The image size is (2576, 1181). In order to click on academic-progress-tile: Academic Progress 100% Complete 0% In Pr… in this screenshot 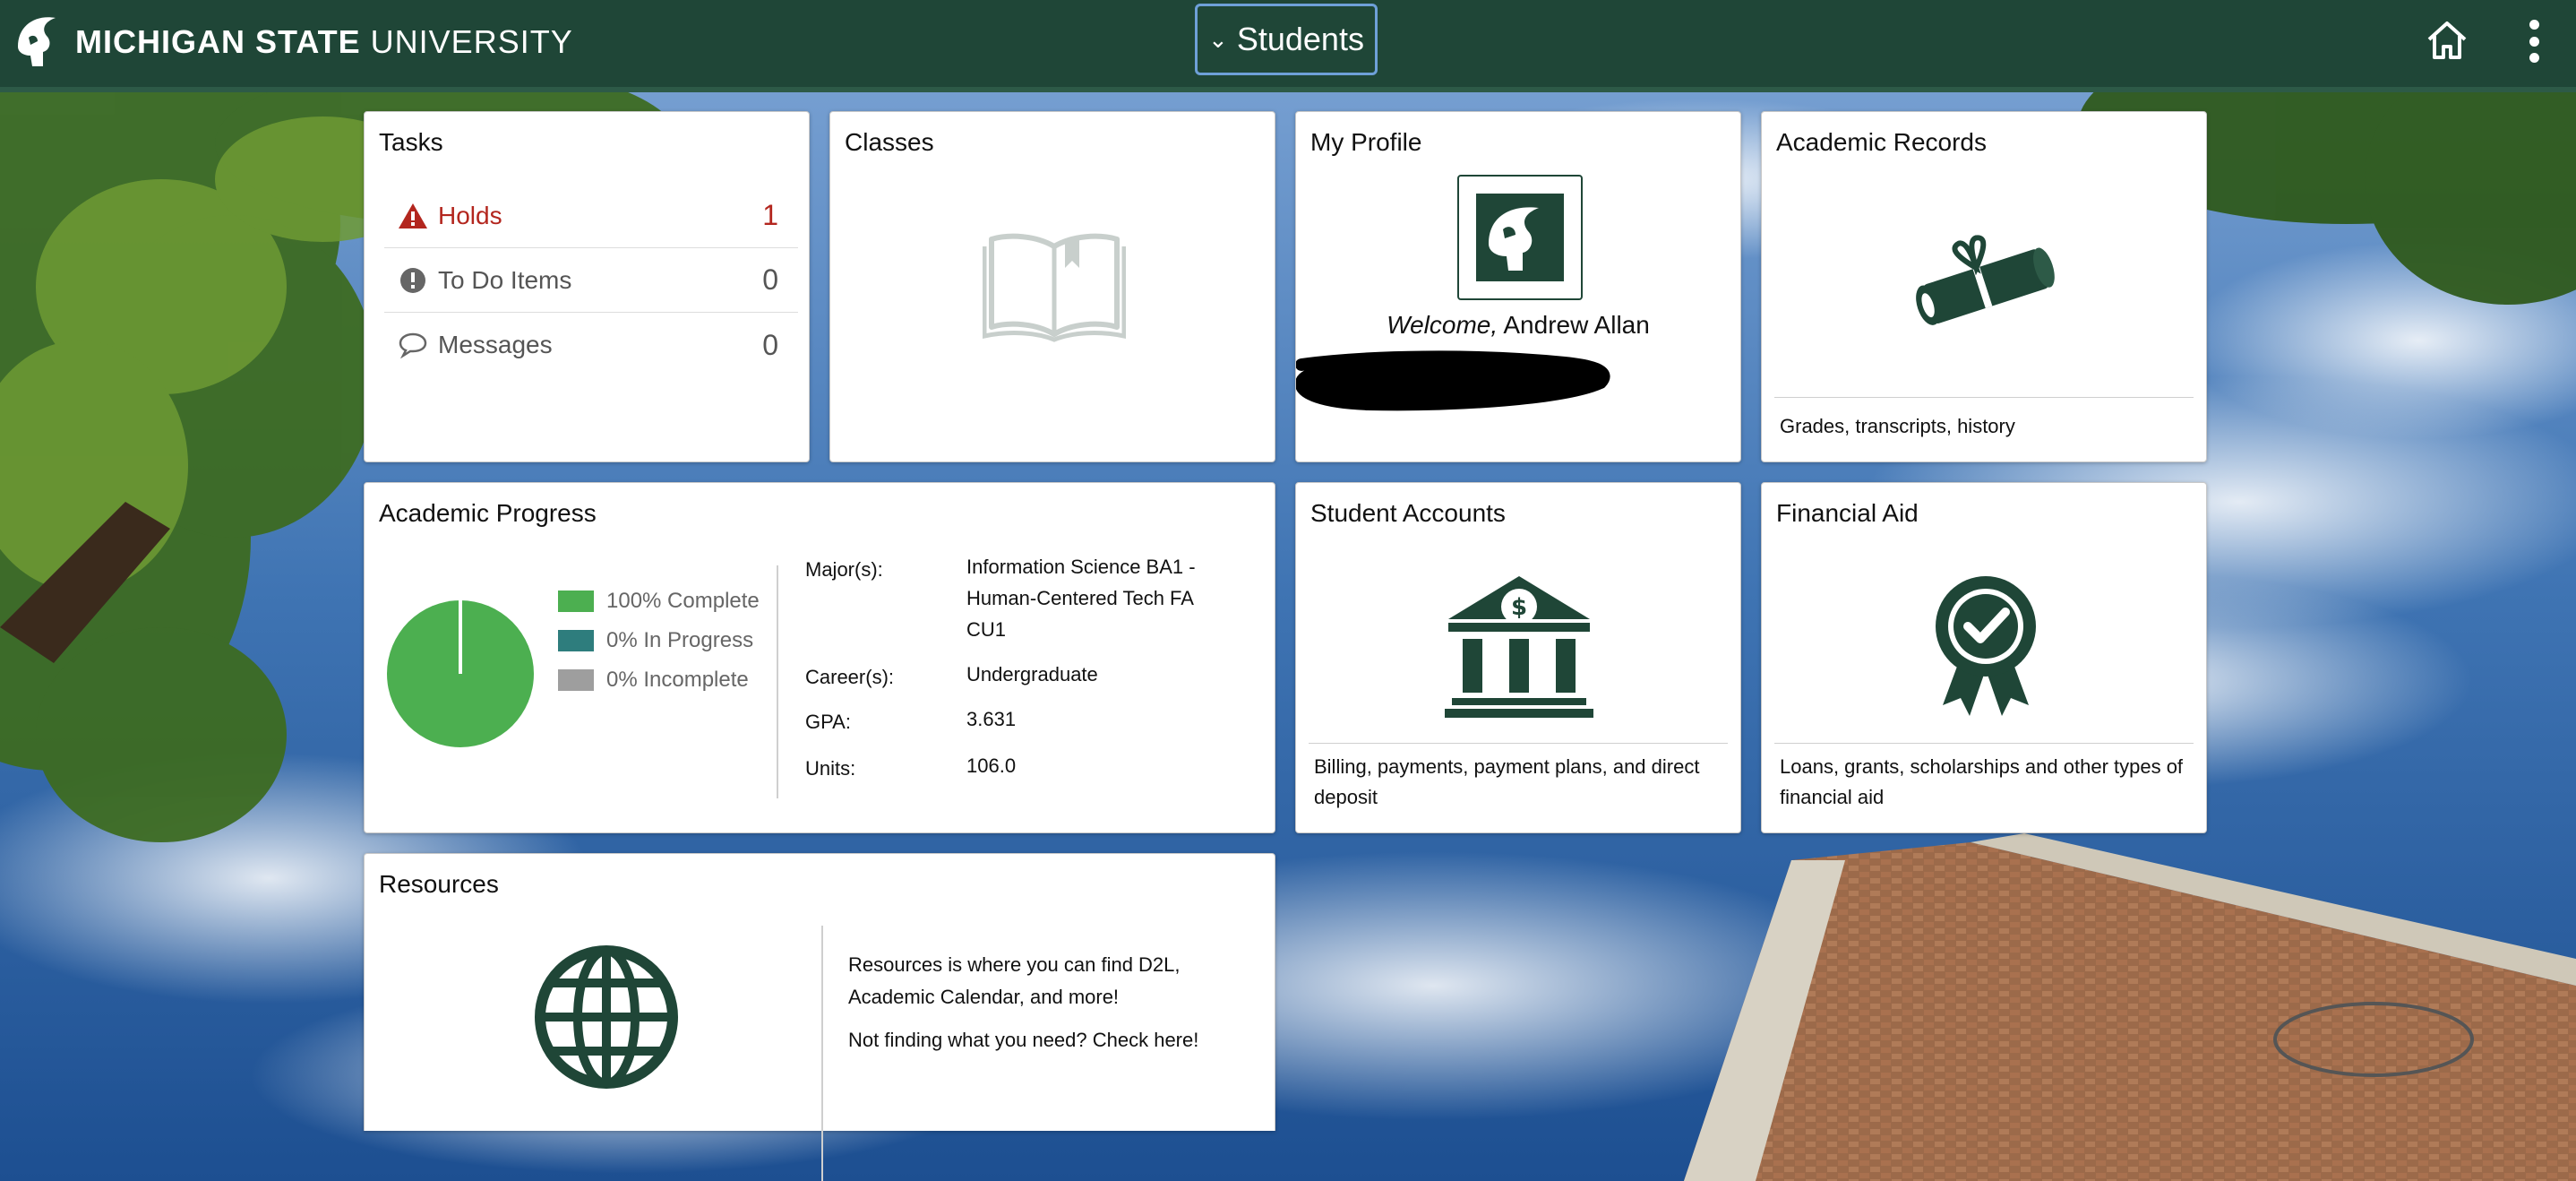, I will do `click(819, 658)`.